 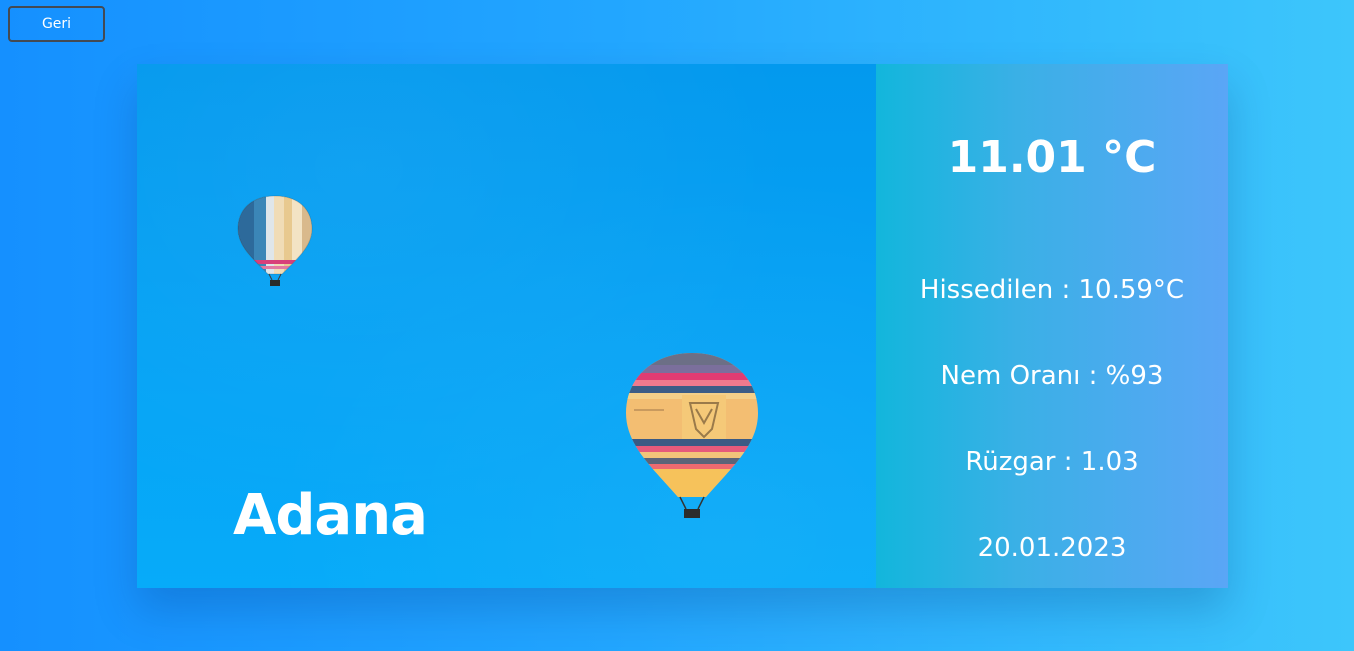 I want to click on temperature-value: 11.01 °C, so click(x=1052, y=157).